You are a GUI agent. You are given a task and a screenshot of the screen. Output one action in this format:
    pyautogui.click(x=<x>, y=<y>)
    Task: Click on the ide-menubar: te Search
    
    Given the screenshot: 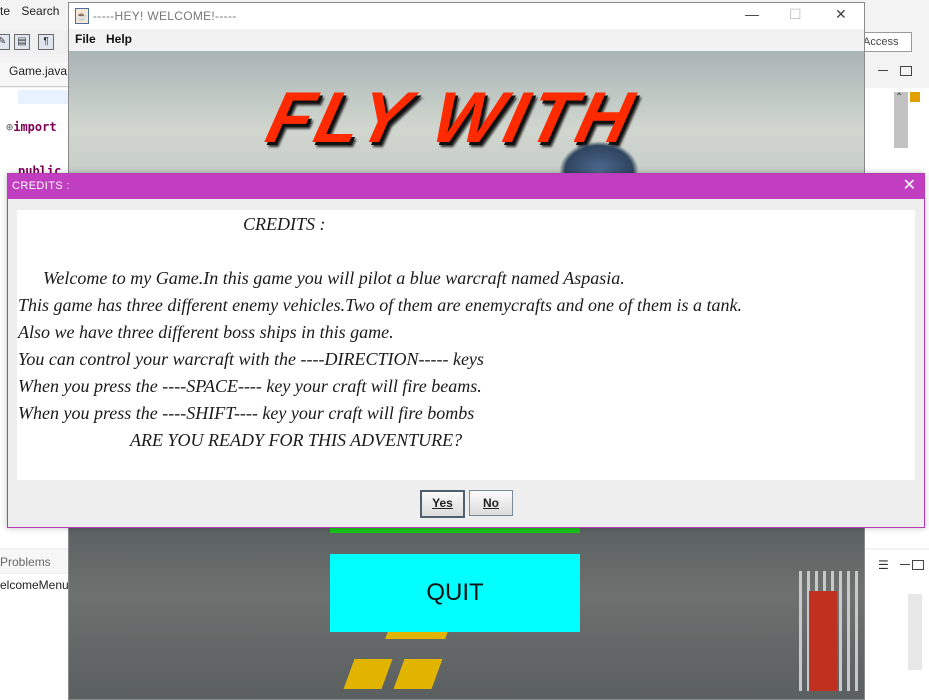 What is the action you would take?
    pyautogui.click(x=33, y=11)
    